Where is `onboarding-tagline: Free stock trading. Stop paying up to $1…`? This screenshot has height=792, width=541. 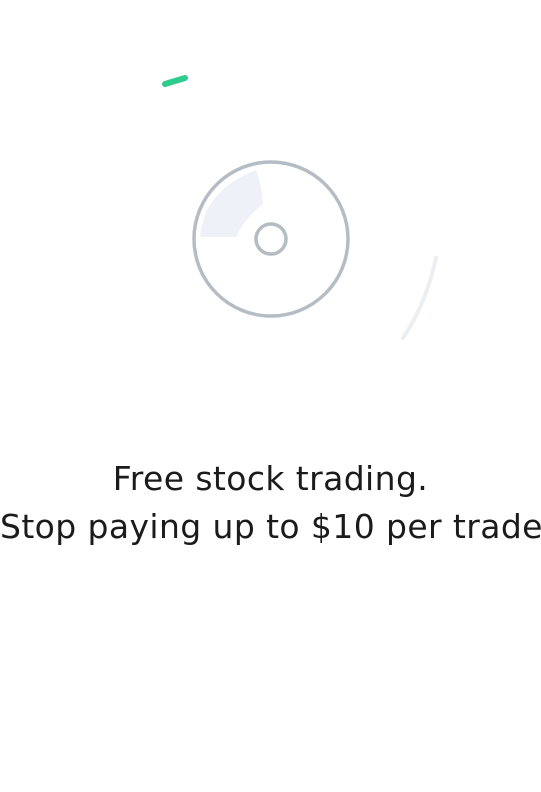 onboarding-tagline: Free stock trading. Stop paying up to $1… is located at coordinates (270, 503).